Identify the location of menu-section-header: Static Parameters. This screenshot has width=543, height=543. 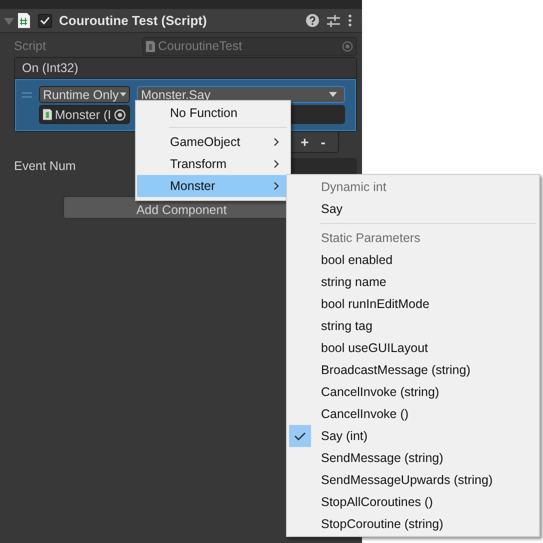
(371, 238).